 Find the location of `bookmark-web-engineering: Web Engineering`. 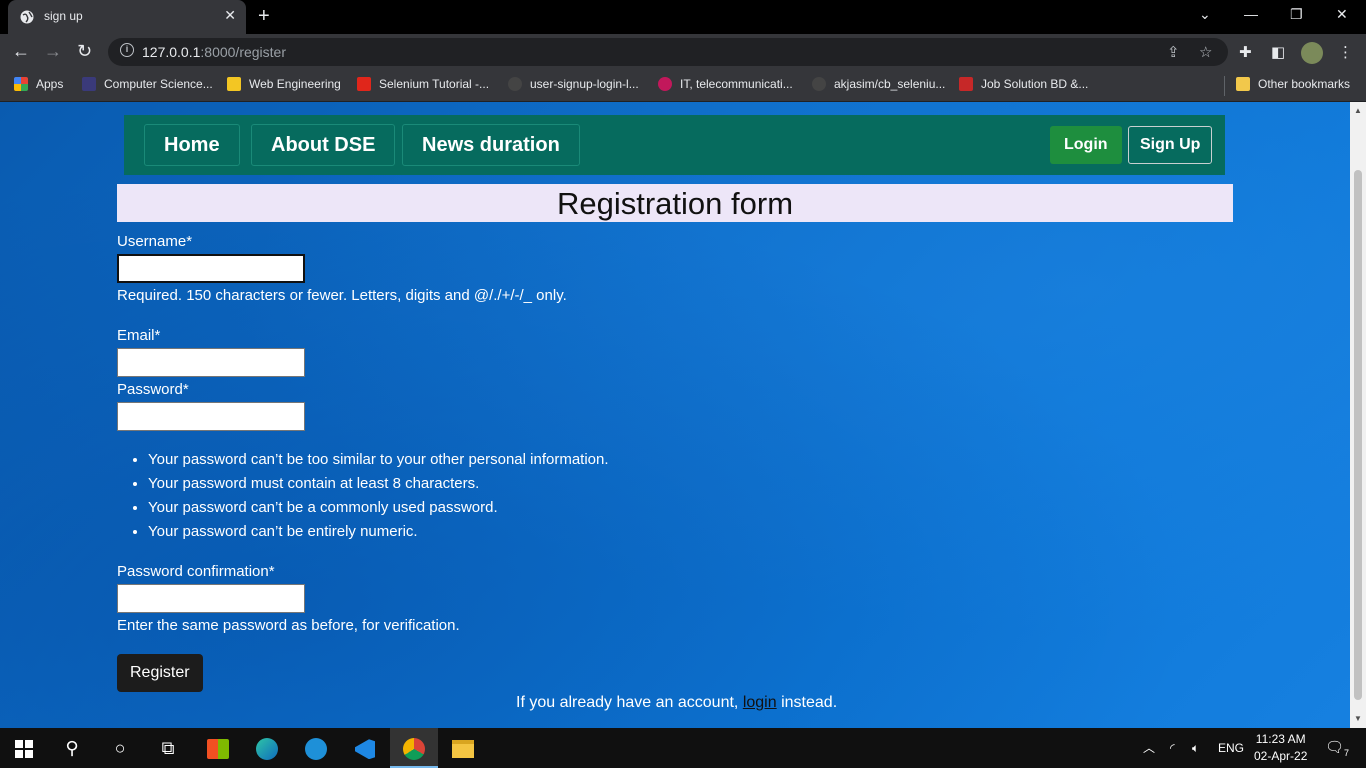

bookmark-web-engineering: Web Engineering is located at coordinates (284, 84).